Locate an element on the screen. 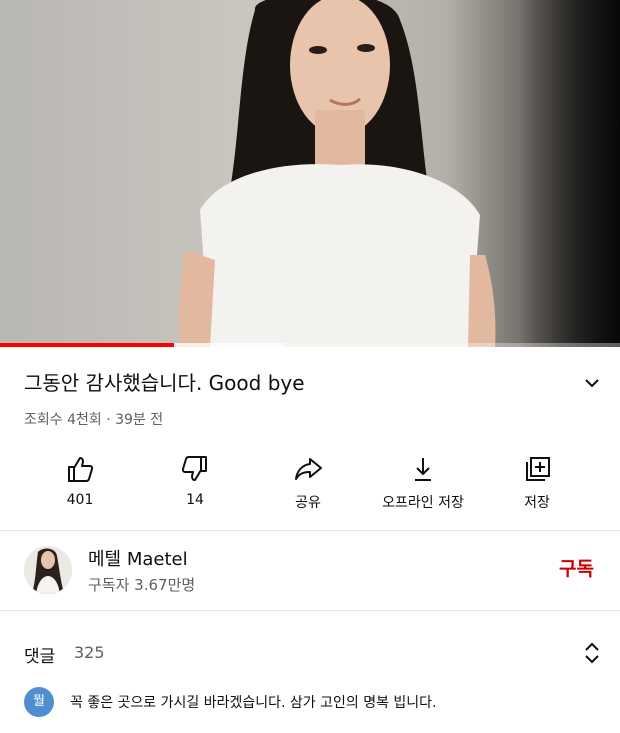  share-button: 공유 is located at coordinates (308, 484).